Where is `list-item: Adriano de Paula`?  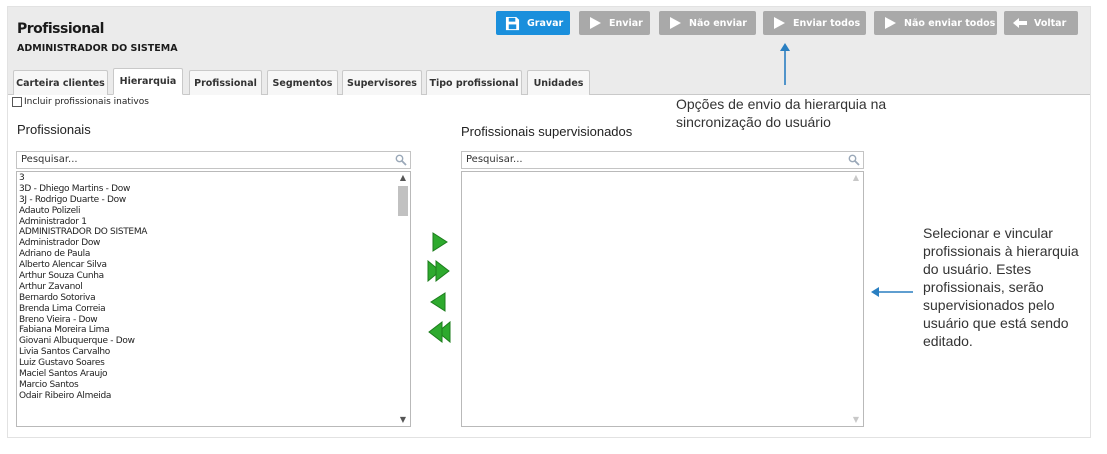 list-item: Adriano de Paula is located at coordinates (206, 254).